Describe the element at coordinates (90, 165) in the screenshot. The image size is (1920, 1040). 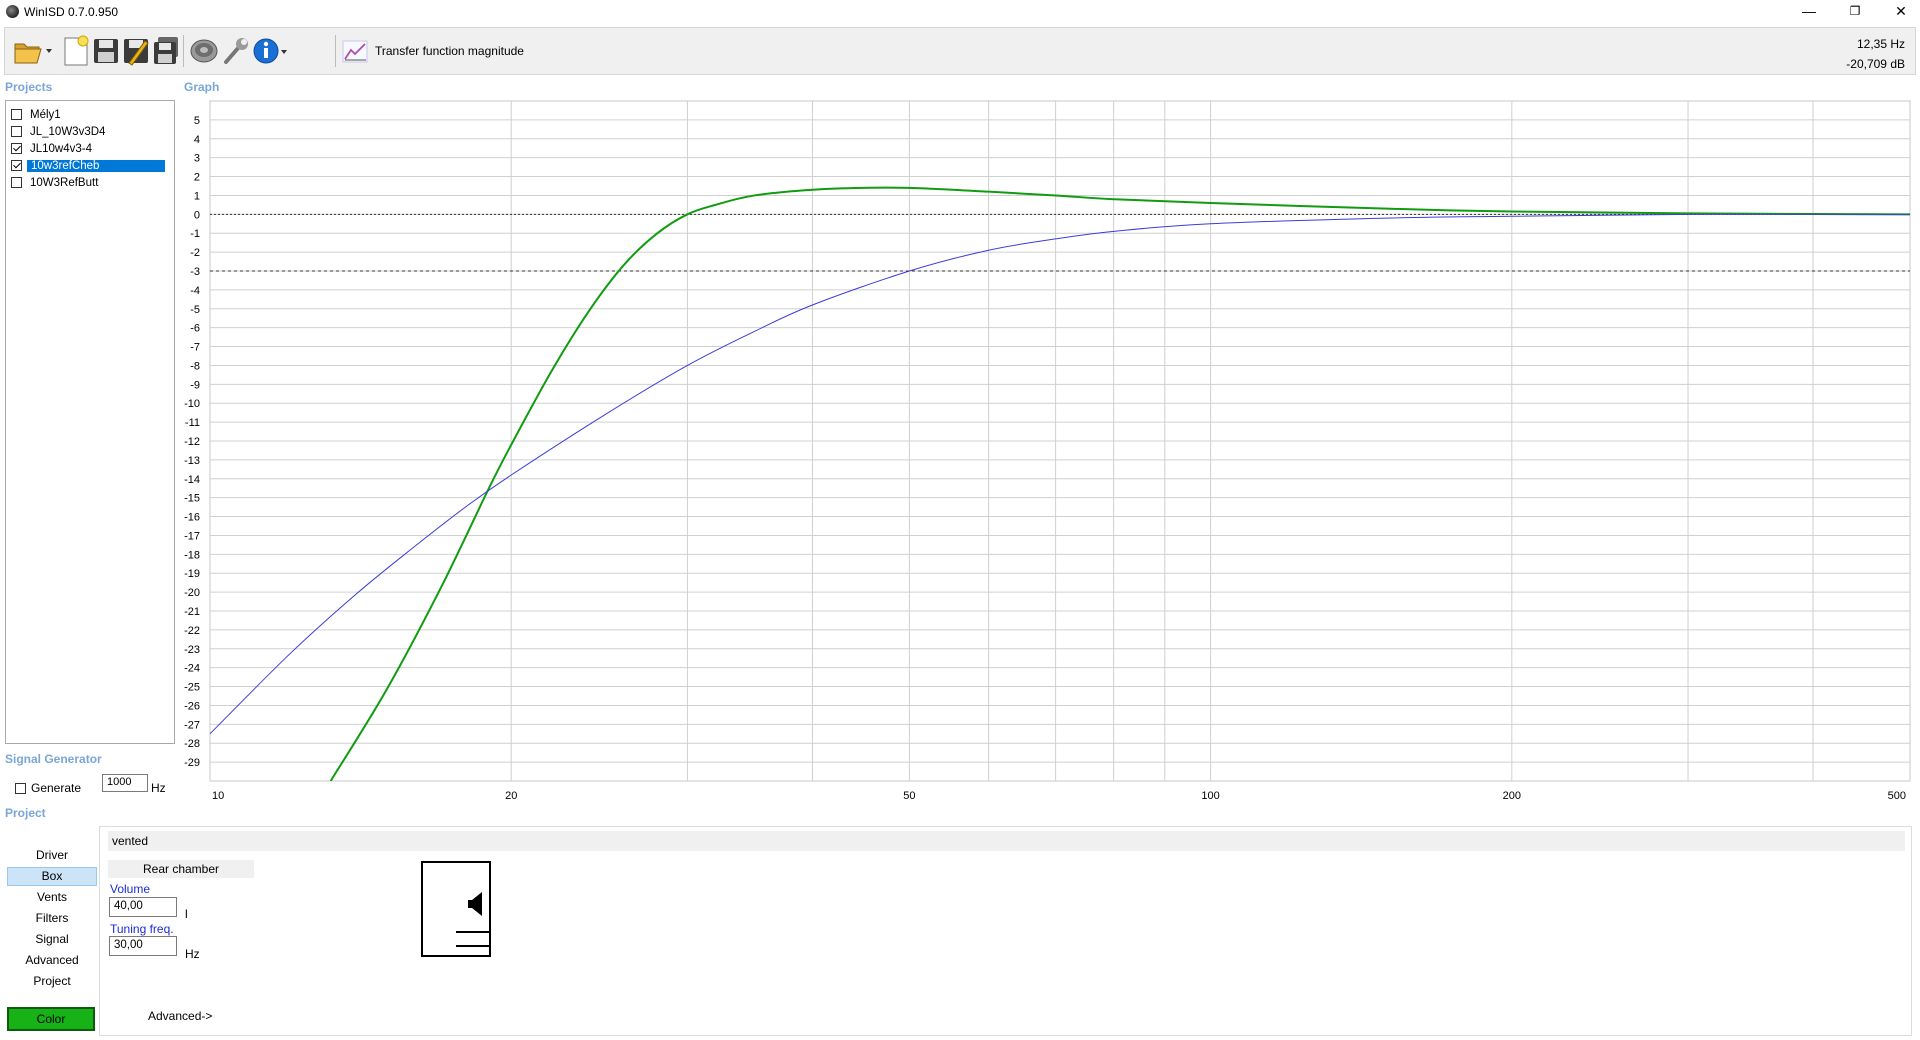
I see `project-item: 10w3refCheb` at that location.